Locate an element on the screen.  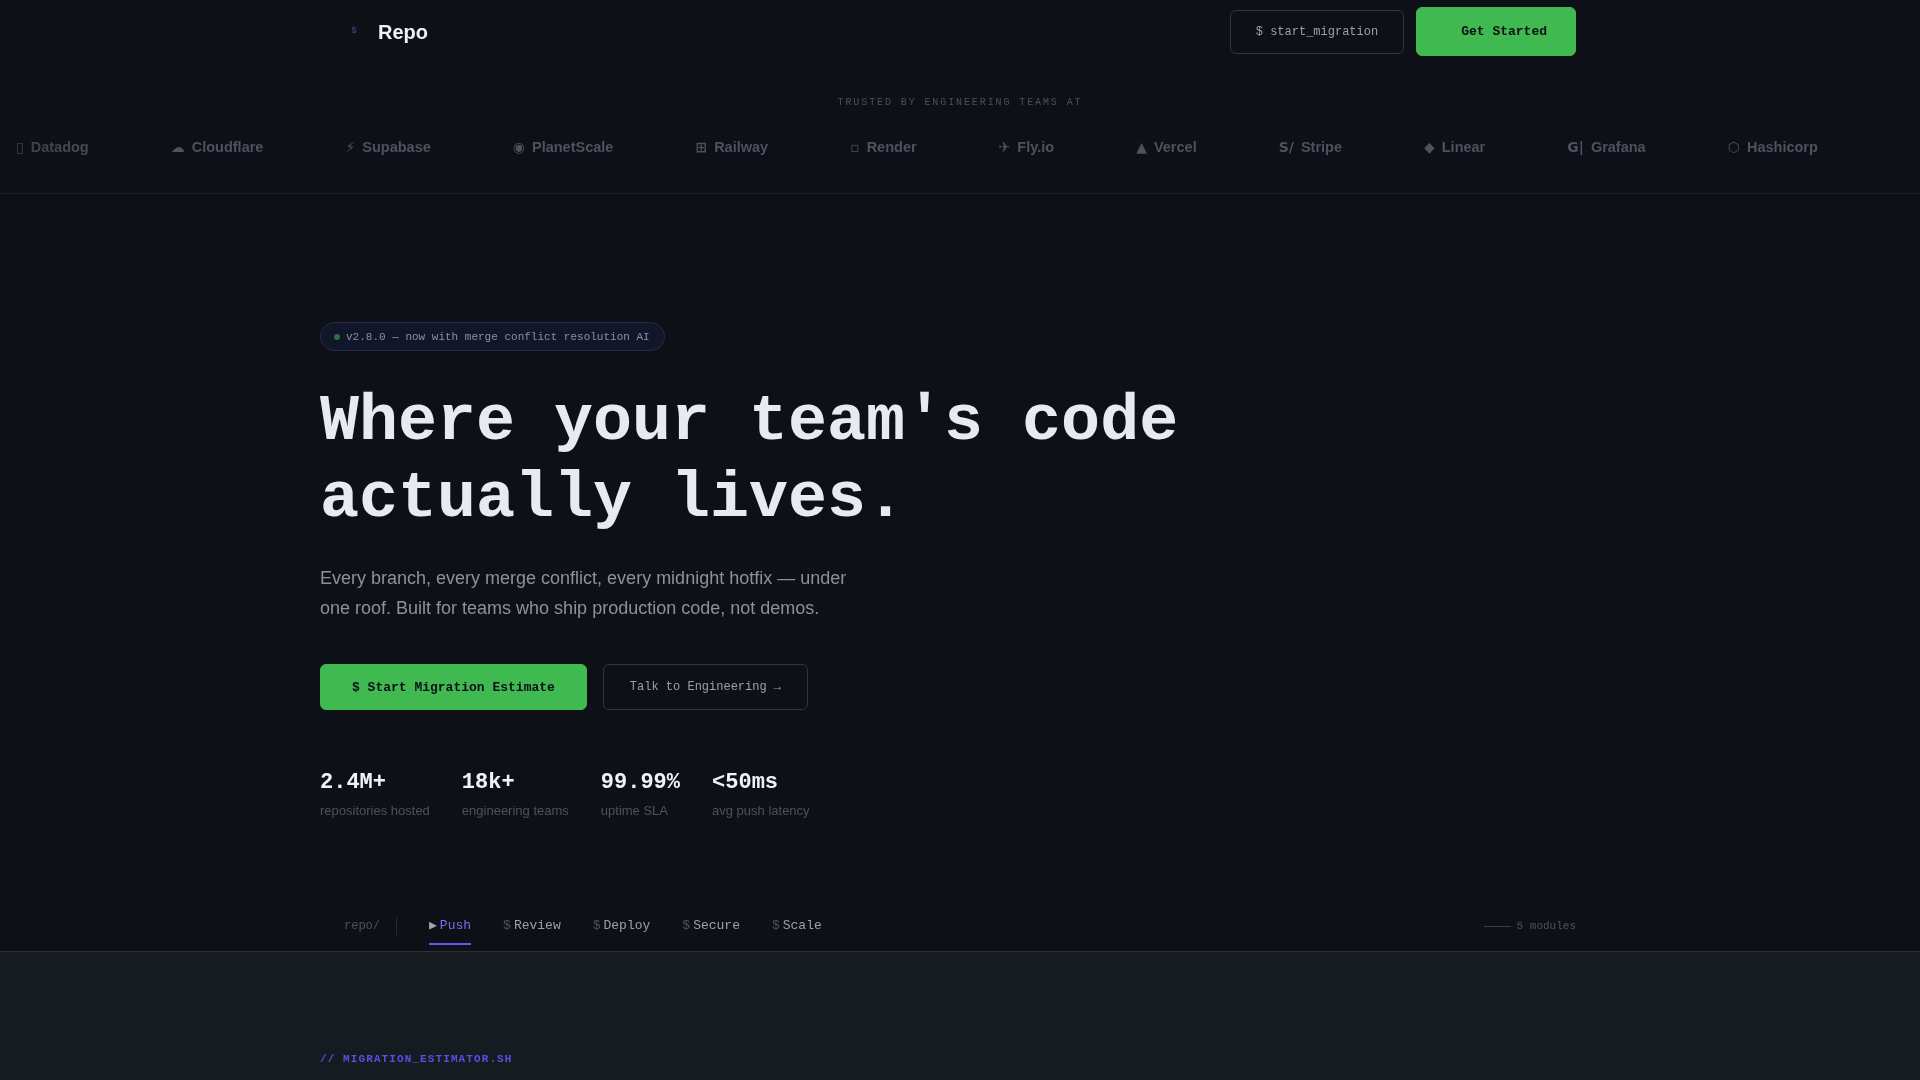
company-logo: ▫ Render is located at coordinates (883, 147).